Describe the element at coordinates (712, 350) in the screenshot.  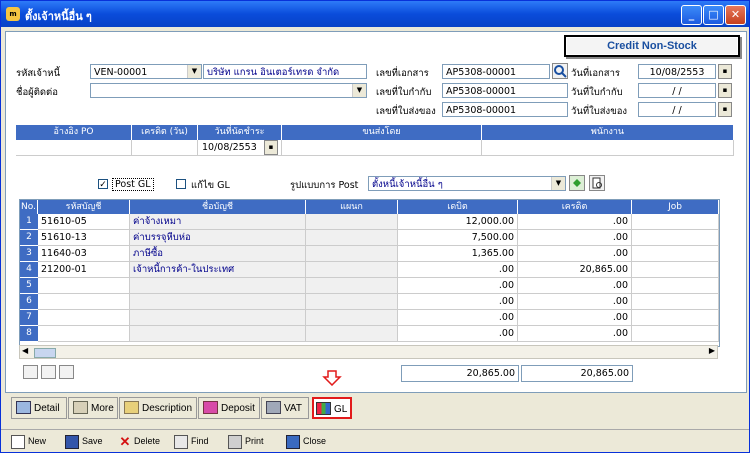
I see `scroll-right-icon: ▶` at that location.